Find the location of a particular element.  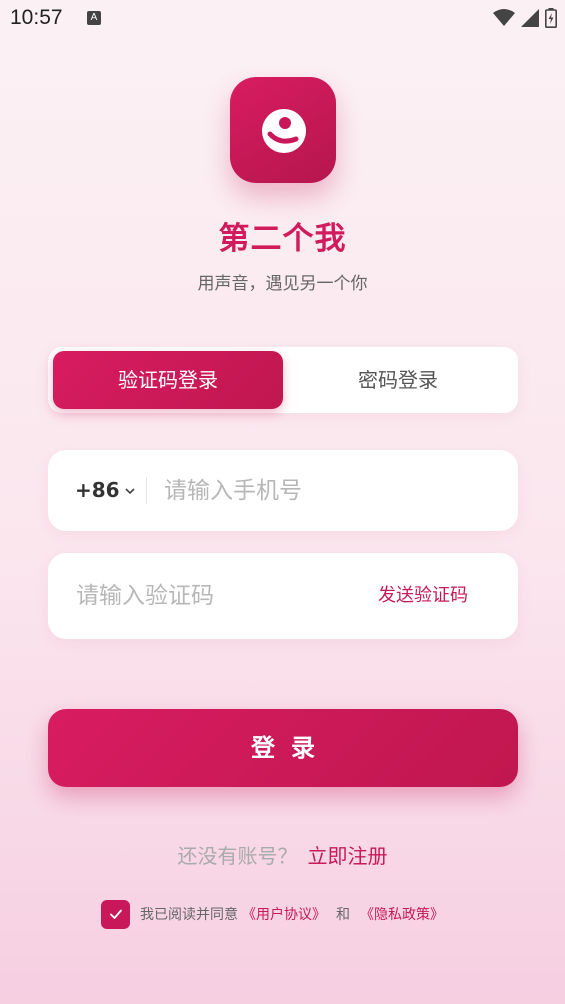

country-code-selector: +86 is located at coordinates (105, 490).